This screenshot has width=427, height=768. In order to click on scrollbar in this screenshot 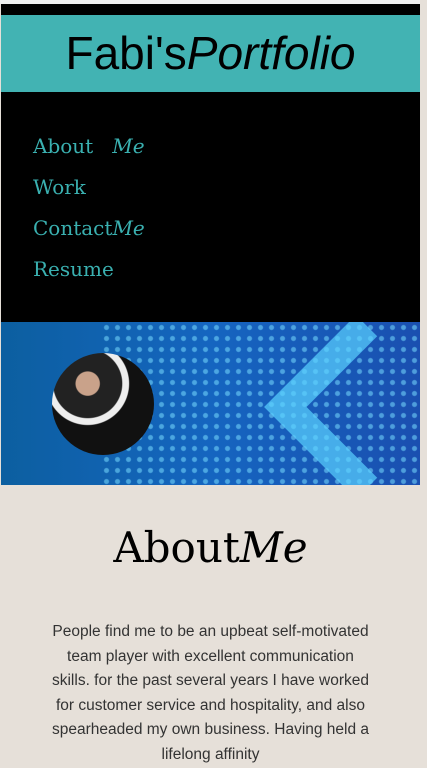, I will do `click(423, 384)`.